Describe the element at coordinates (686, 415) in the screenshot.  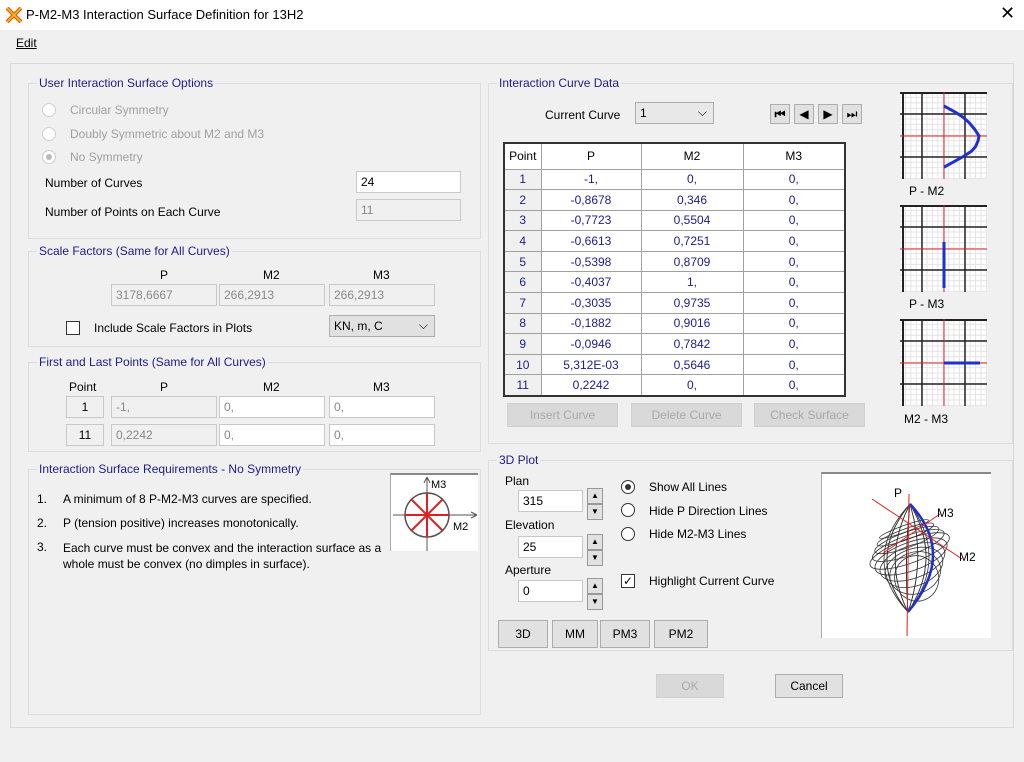
I see `delete-curve-button: Delete Curve` at that location.